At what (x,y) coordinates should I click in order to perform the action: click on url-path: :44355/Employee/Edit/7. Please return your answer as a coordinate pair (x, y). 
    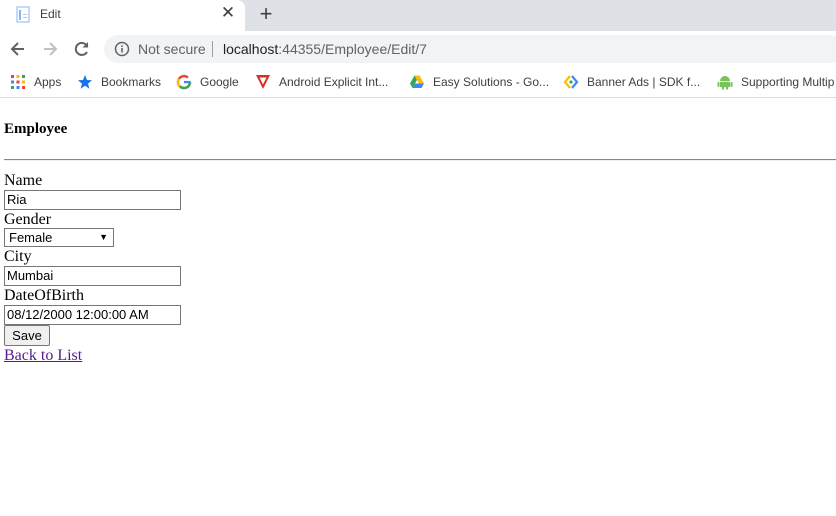
    Looking at the image, I should click on (352, 49).